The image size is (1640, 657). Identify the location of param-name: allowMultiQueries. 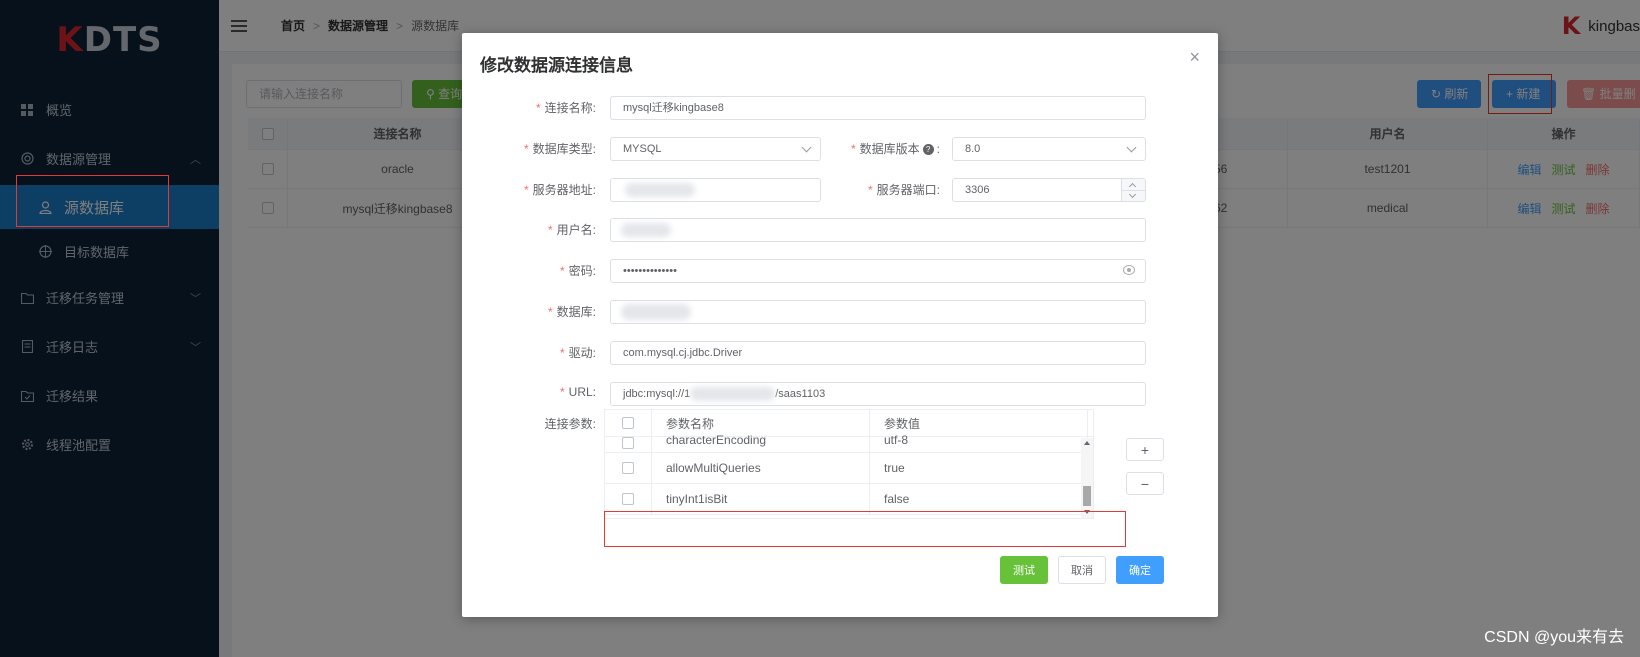
(761, 468).